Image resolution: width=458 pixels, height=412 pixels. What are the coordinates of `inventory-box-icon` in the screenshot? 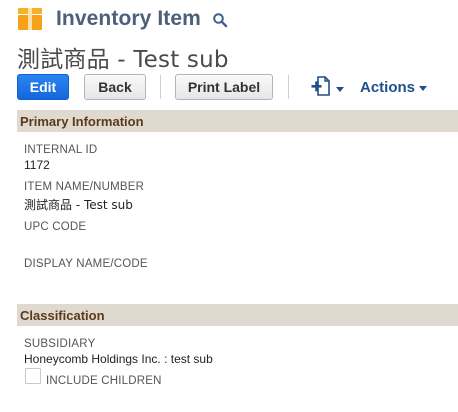 It's located at (30, 19).